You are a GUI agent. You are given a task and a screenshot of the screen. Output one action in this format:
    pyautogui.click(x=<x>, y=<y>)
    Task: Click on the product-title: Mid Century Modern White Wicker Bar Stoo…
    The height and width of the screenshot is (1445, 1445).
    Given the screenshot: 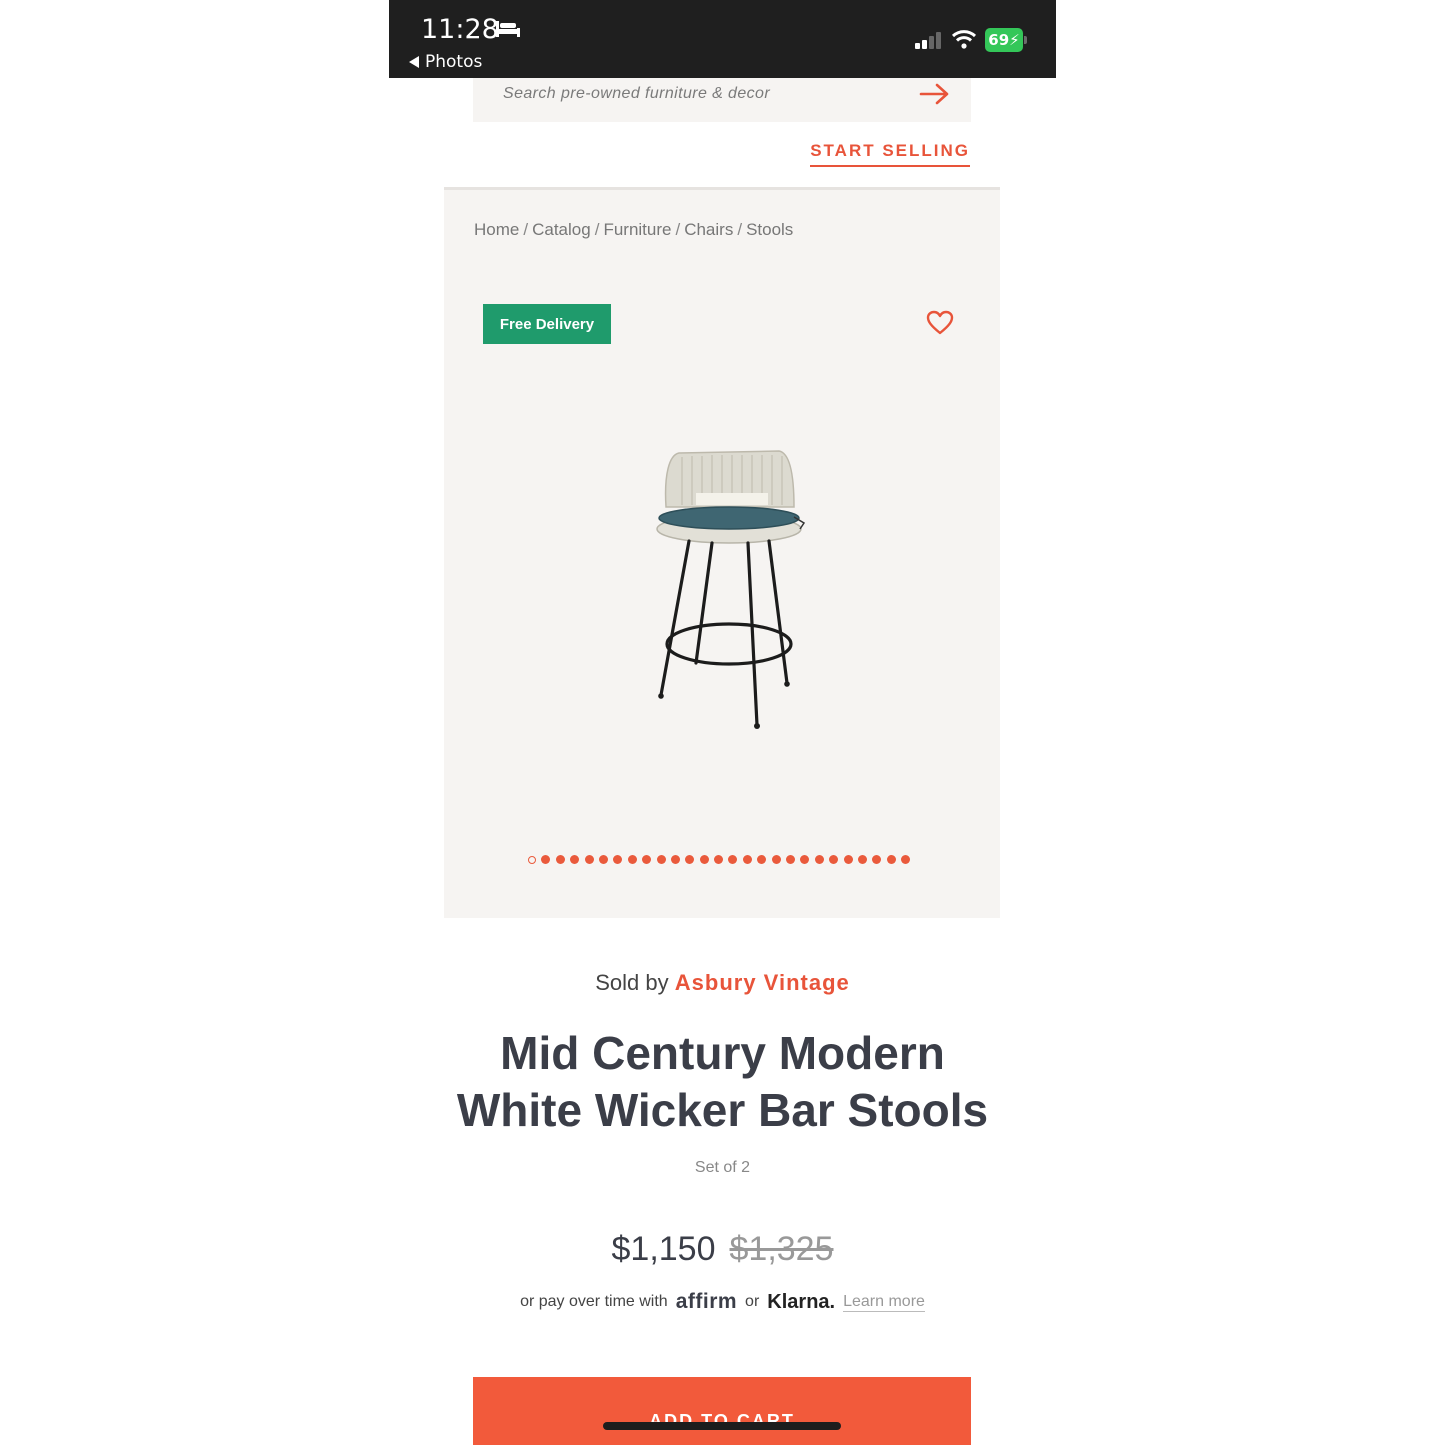 What is the action you would take?
    pyautogui.click(x=722, y=1082)
    